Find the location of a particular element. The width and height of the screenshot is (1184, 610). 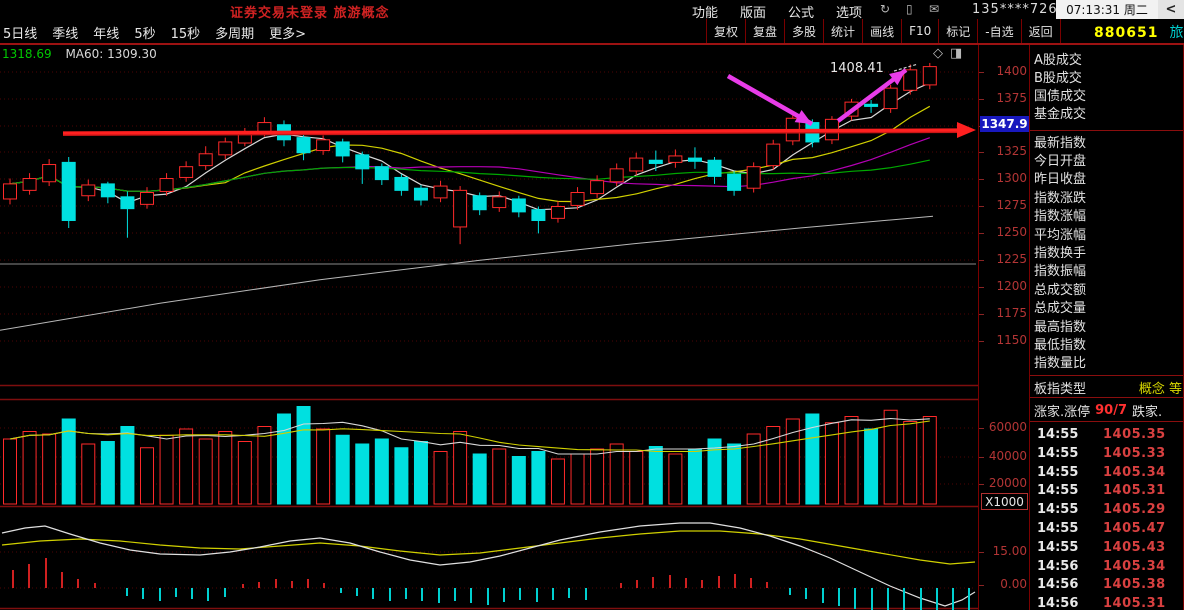

quote-row: 14:55 1405.29 is located at coordinates (1106, 510).